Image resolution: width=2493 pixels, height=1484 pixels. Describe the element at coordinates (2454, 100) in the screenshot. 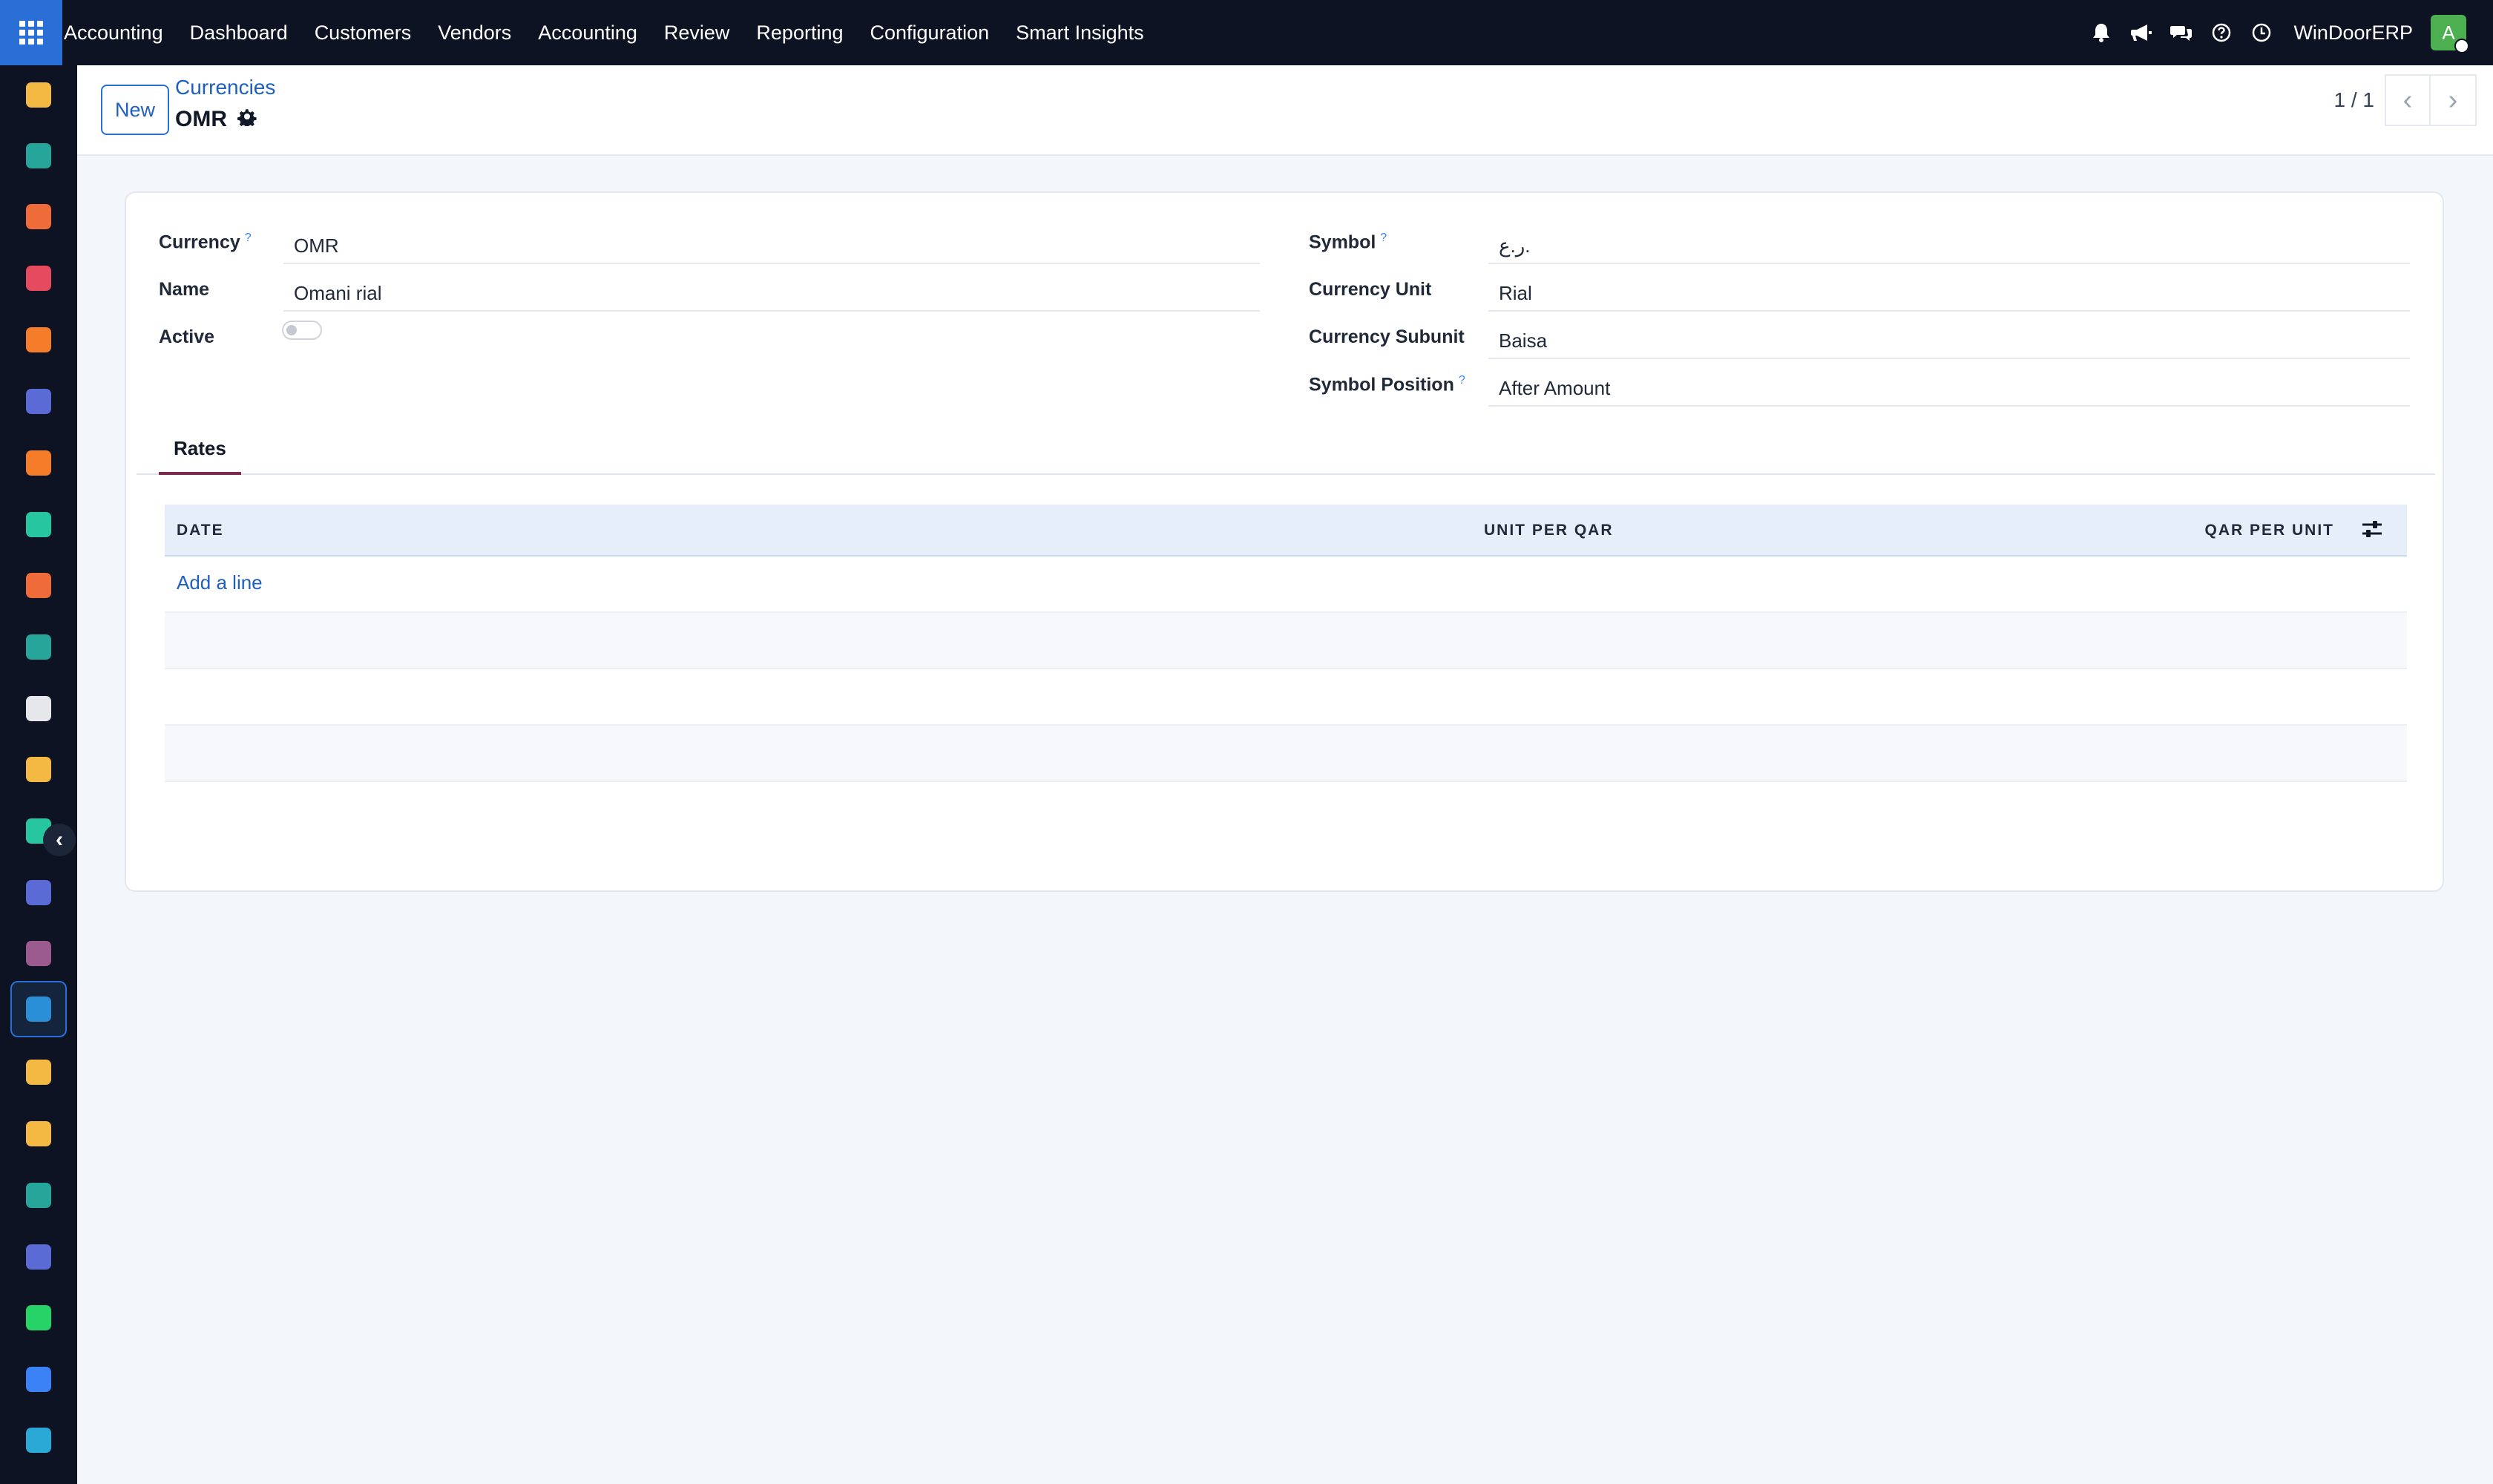

I see `pager-next-button: ›` at that location.